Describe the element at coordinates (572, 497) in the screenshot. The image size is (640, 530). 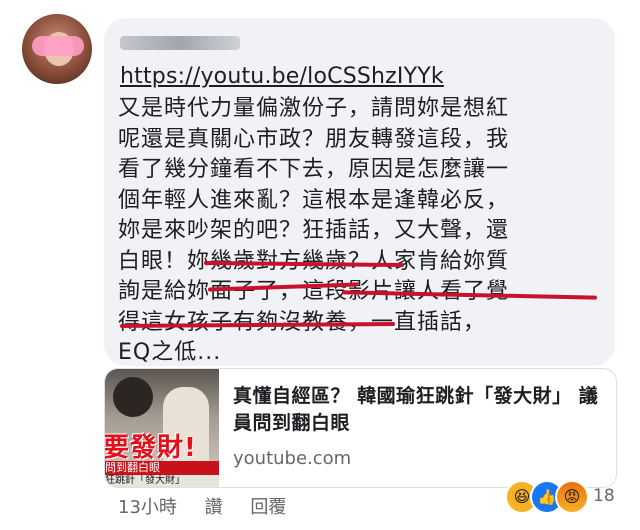
I see `angry-icon: 😡` at that location.